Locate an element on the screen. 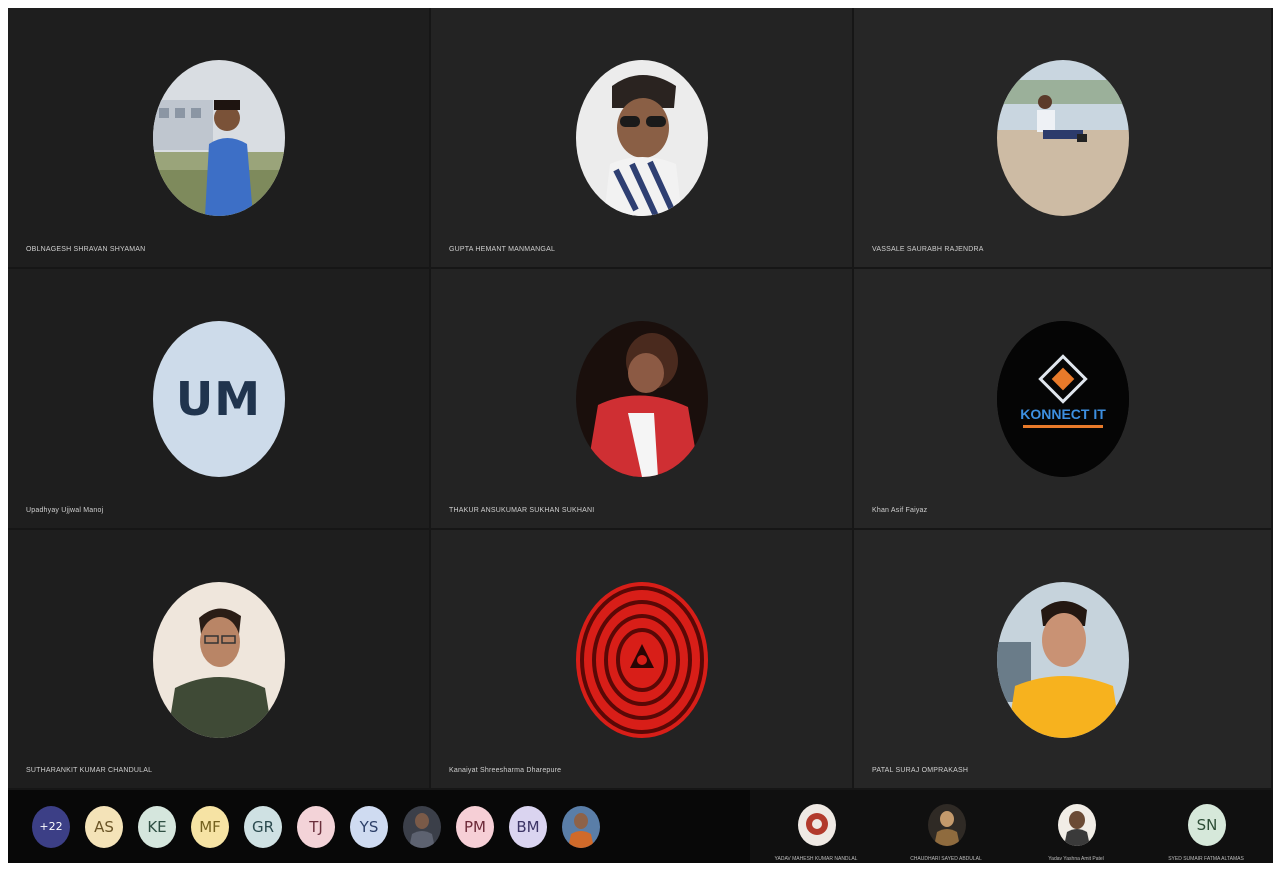  roster-avatar: PM is located at coordinates (475, 826).